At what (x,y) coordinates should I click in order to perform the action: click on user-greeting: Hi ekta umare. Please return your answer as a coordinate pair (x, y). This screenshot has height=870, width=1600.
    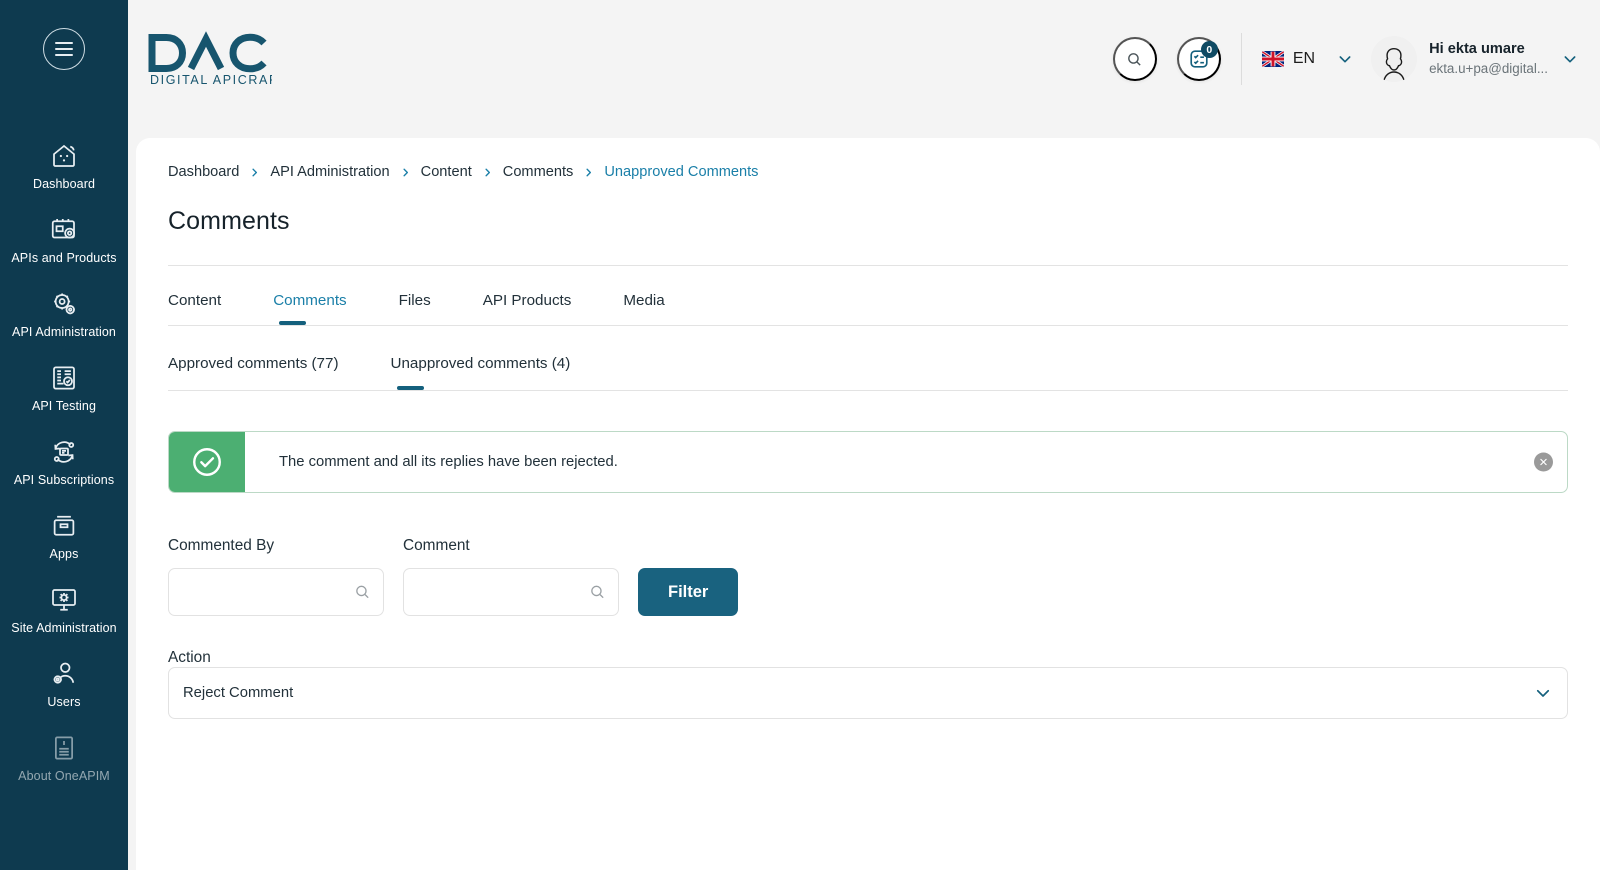
    Looking at the image, I should click on (1477, 49).